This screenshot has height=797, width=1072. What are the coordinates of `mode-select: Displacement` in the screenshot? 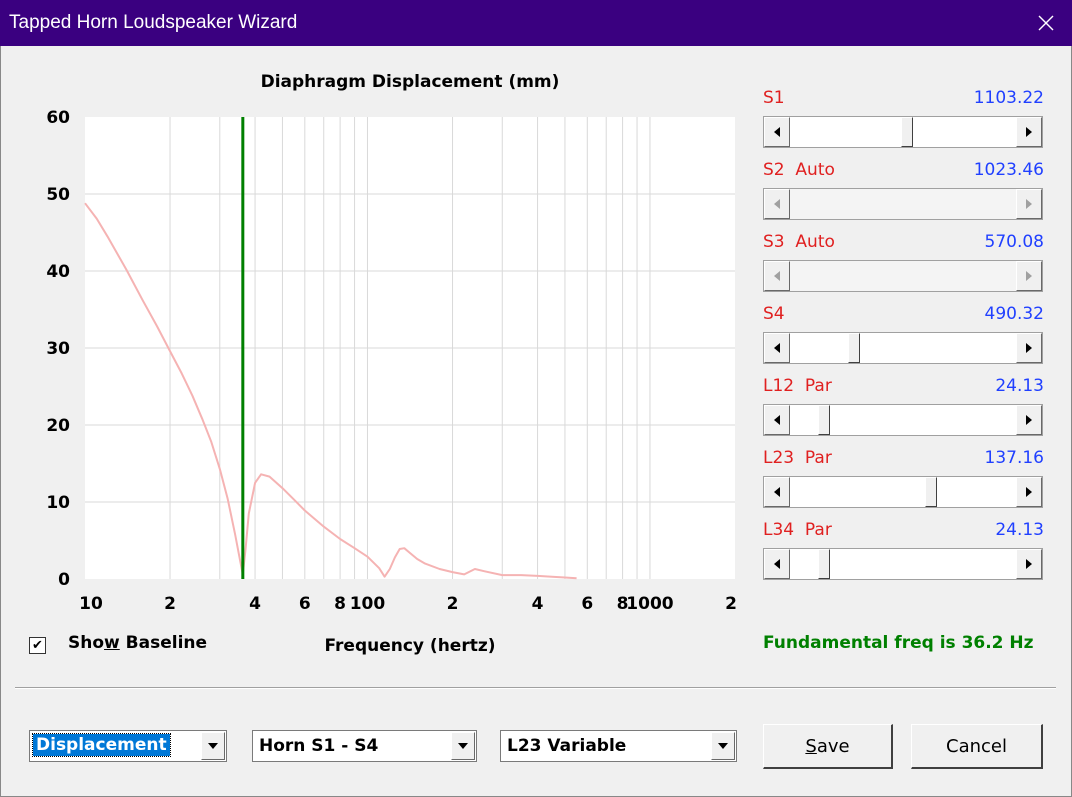 It's located at (128, 746).